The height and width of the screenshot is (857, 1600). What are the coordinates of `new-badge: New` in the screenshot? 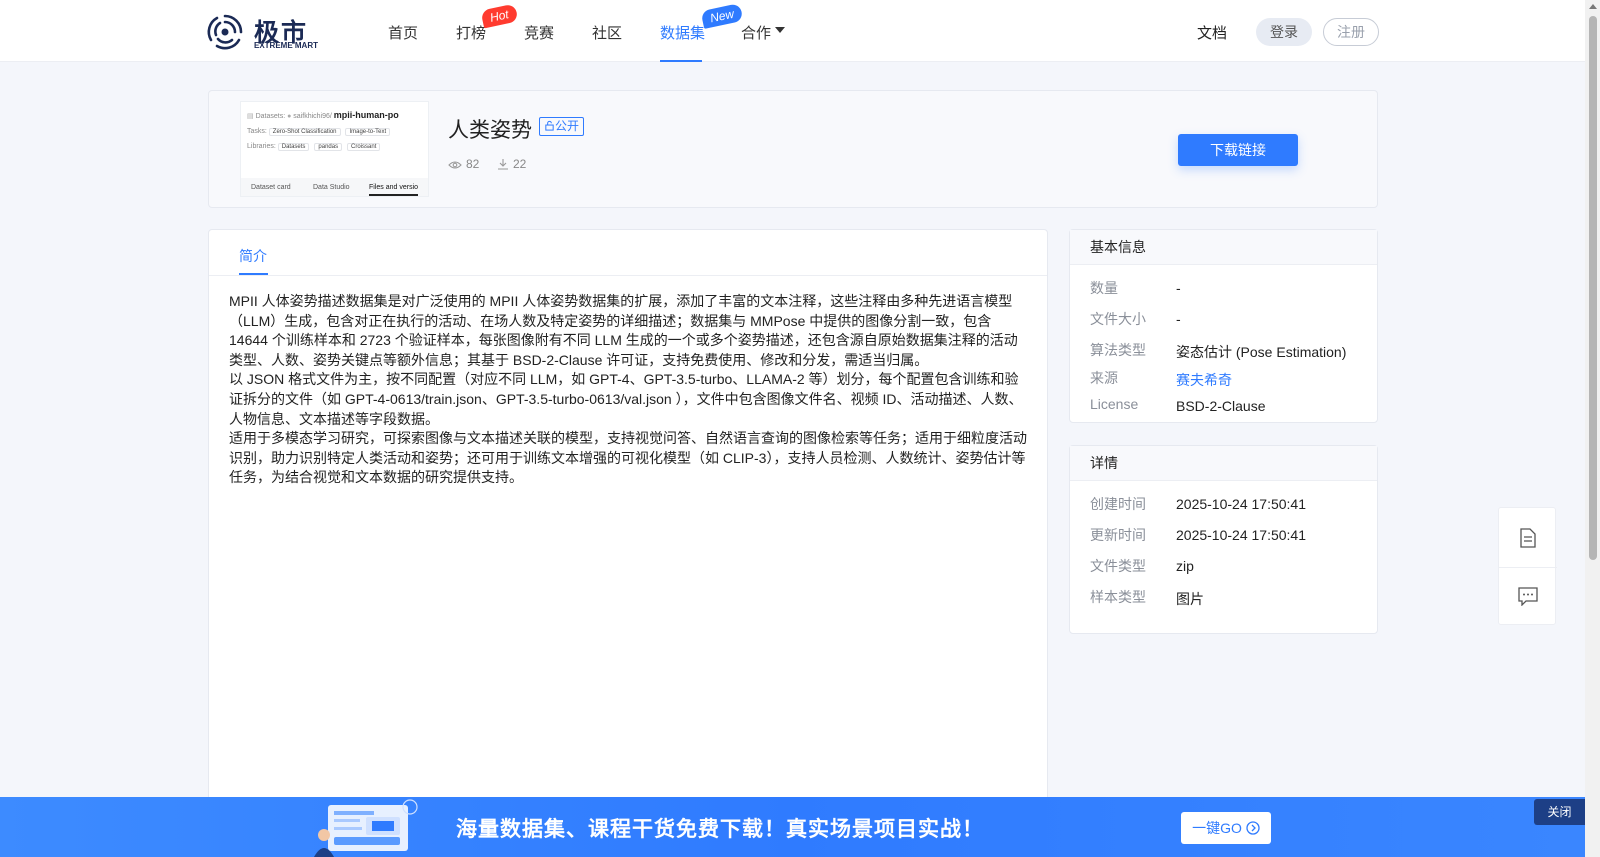 It's located at (722, 16).